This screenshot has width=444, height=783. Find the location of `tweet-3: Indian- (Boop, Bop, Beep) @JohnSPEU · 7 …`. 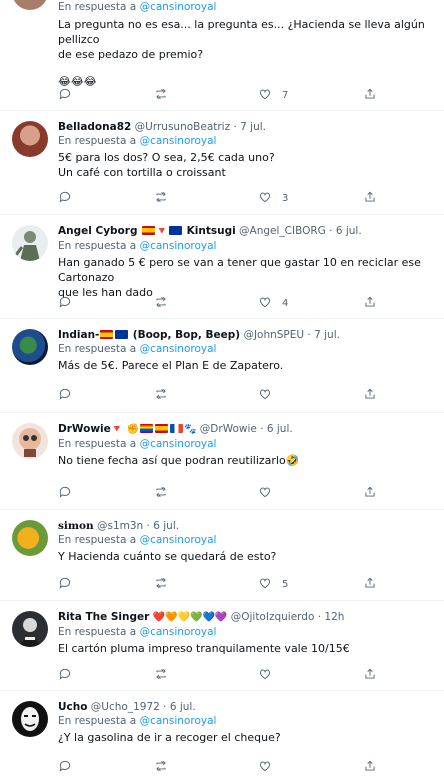

tweet-3: Indian- (Boop, Bop, Beep) @JohnSPEU · 7 … is located at coordinates (222, 366).